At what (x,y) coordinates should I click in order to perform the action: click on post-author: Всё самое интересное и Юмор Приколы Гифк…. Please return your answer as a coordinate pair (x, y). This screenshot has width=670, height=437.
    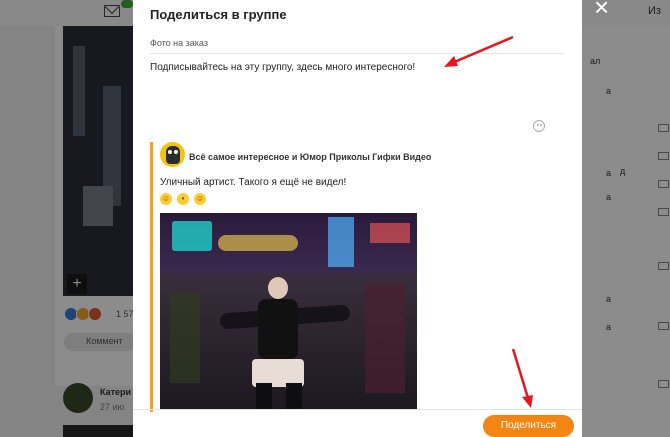
    Looking at the image, I should click on (310, 157).